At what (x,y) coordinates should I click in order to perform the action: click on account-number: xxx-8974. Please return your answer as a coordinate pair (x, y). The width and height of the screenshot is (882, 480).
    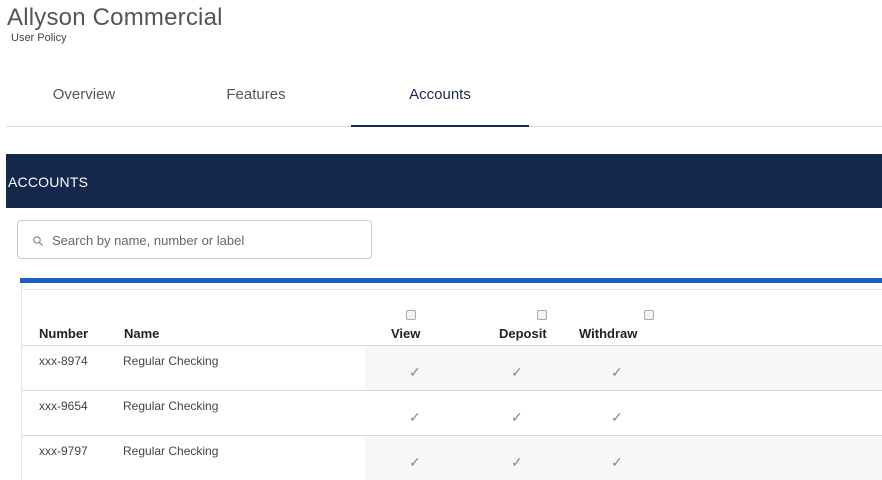
    Looking at the image, I should click on (63, 361).